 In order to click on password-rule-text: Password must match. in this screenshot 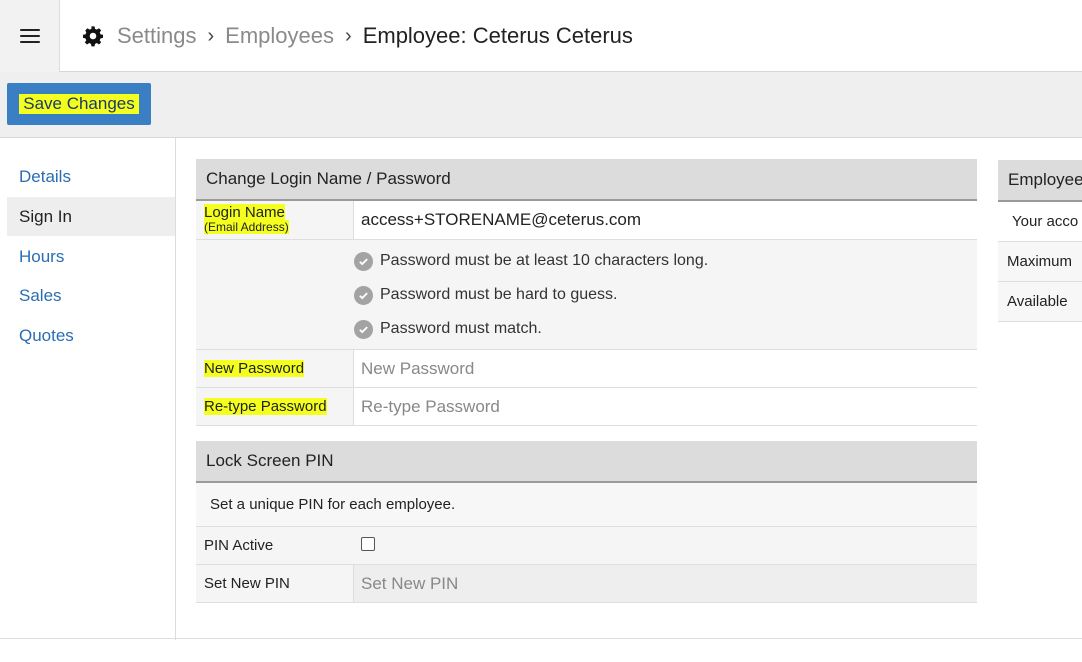, I will do `click(461, 328)`.